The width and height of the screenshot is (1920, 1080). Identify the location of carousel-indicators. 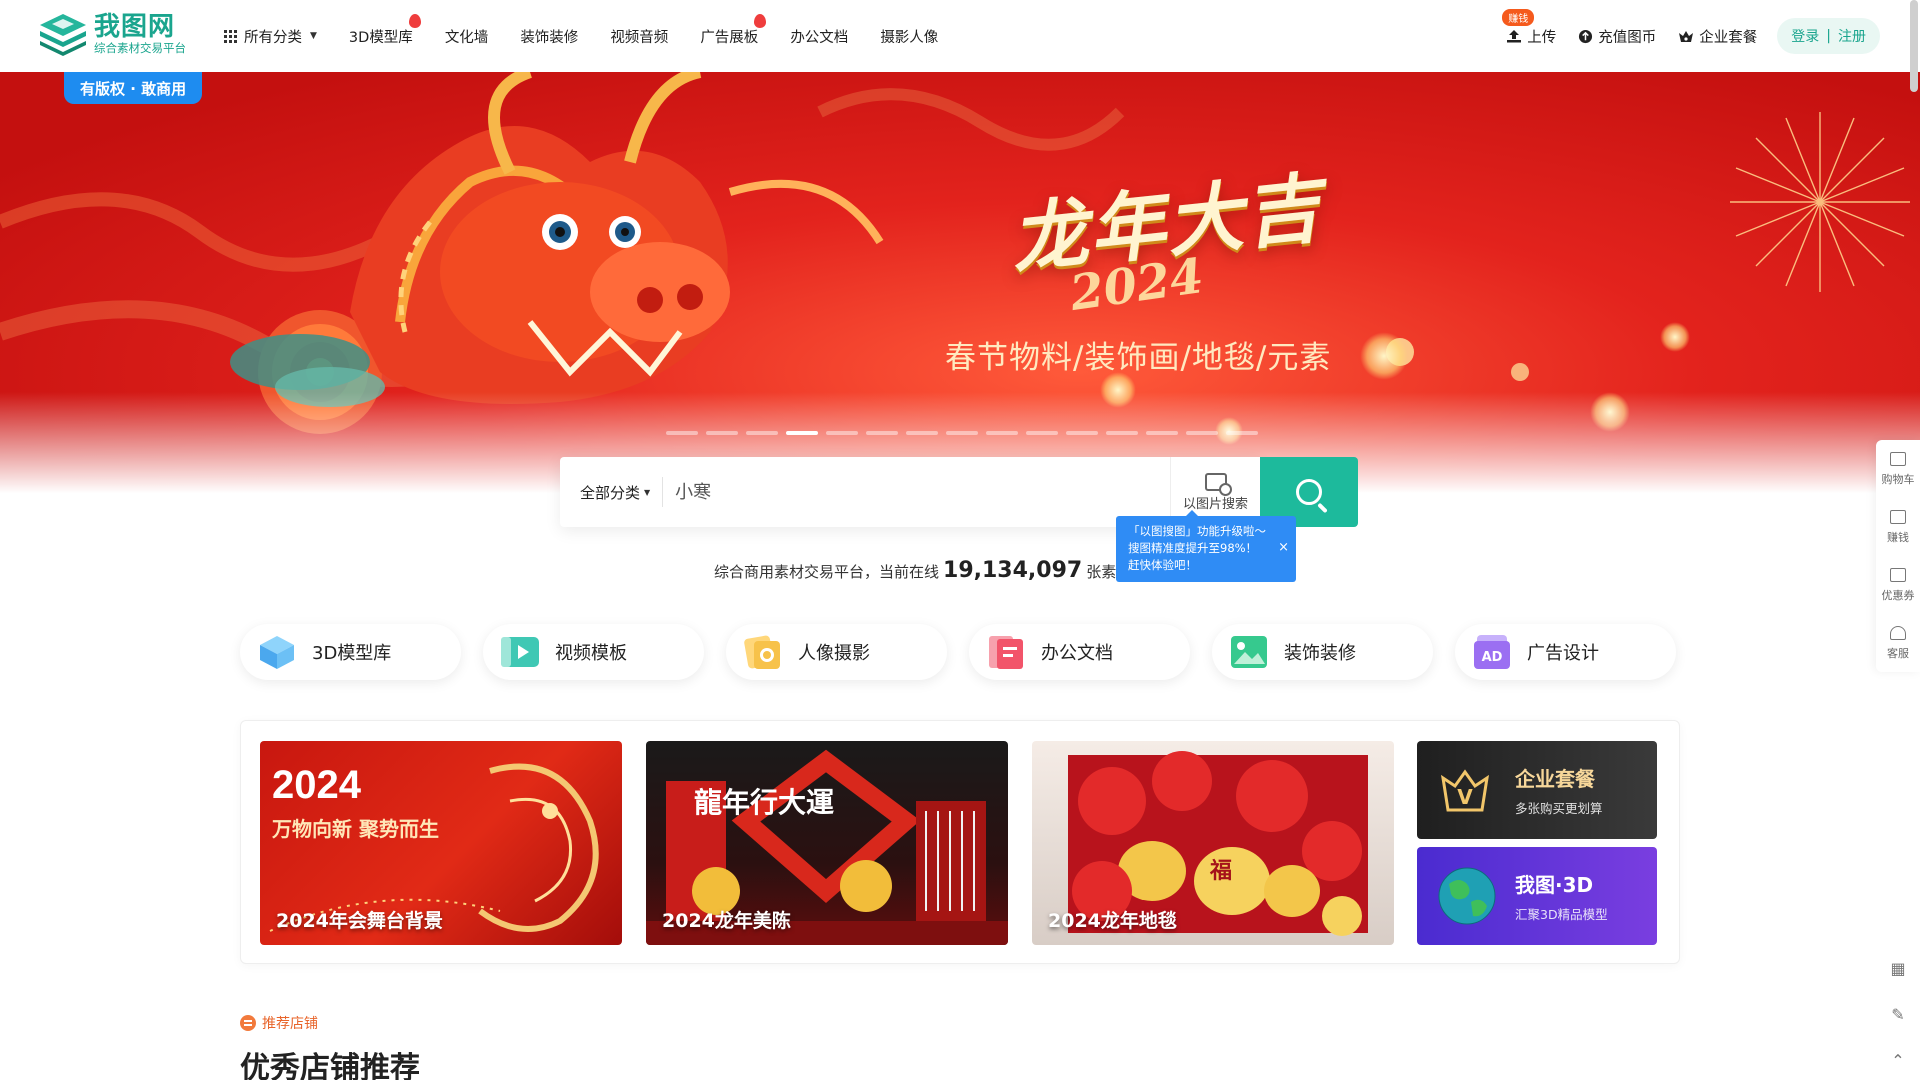
(962, 433).